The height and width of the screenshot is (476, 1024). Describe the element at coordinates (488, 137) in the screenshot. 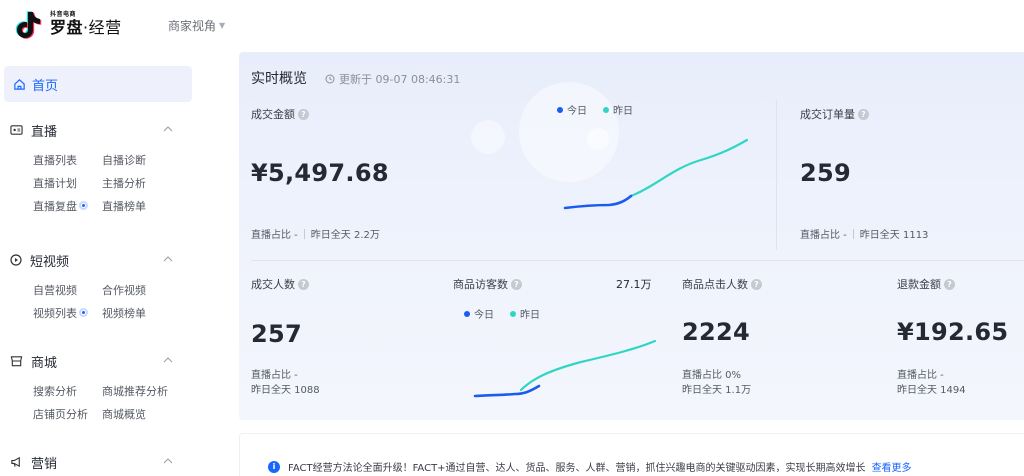

I see `decor-bubble` at that location.